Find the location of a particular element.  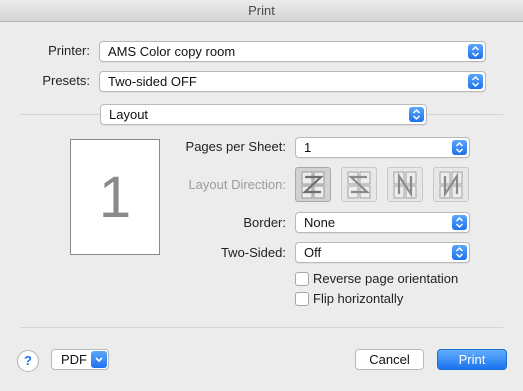

two-sided-popup: Off is located at coordinates (382, 252).